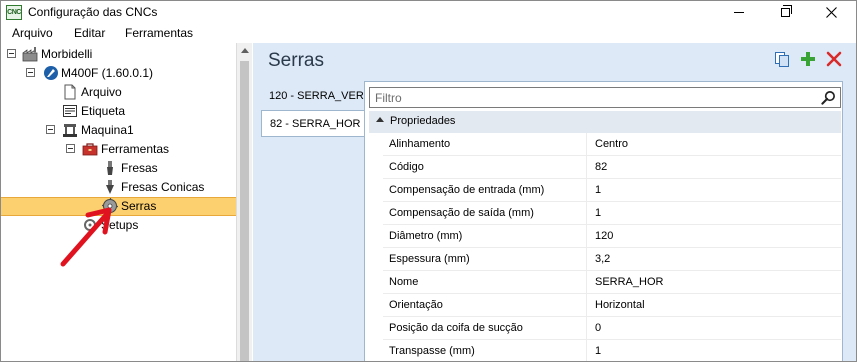  I want to click on menu-arquivo: Arquivo, so click(32, 33).